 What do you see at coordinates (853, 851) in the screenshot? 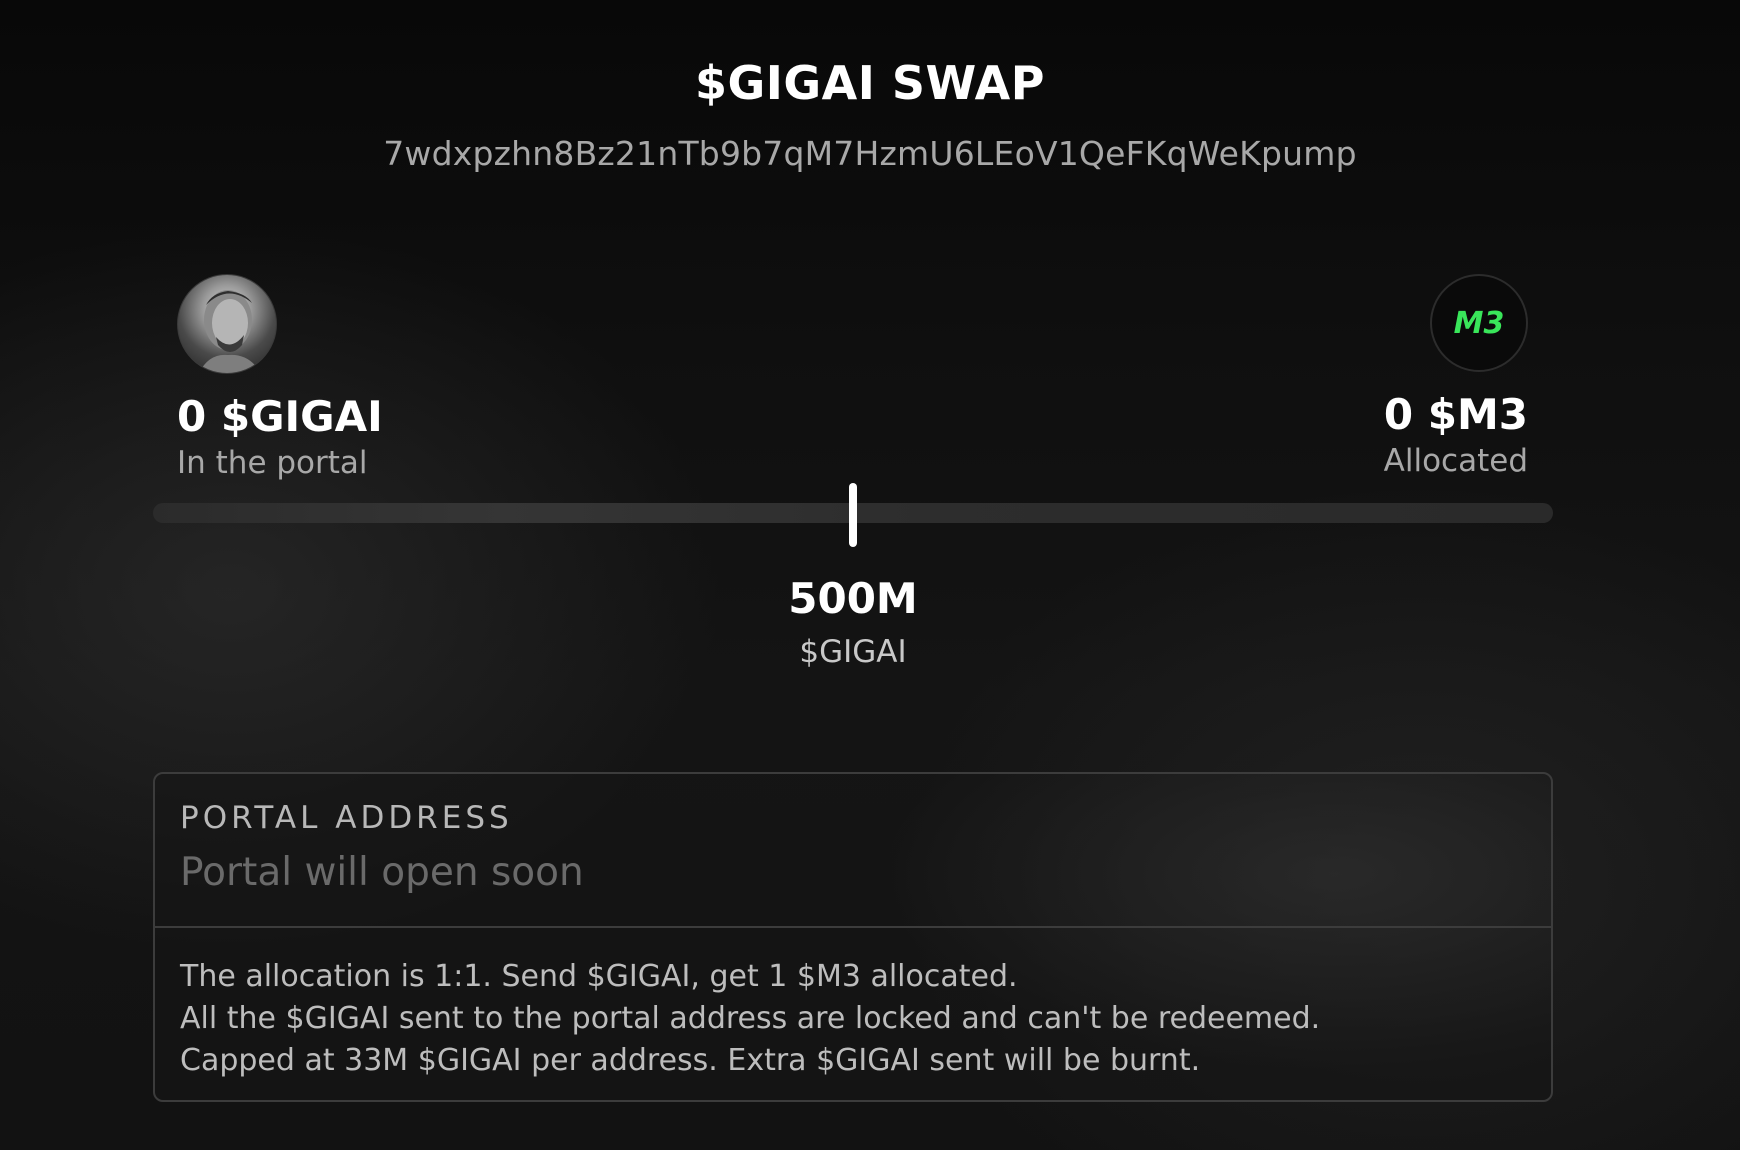
I see `portal-address-header: PORTAL ADDRESS Portal will open soon` at bounding box center [853, 851].